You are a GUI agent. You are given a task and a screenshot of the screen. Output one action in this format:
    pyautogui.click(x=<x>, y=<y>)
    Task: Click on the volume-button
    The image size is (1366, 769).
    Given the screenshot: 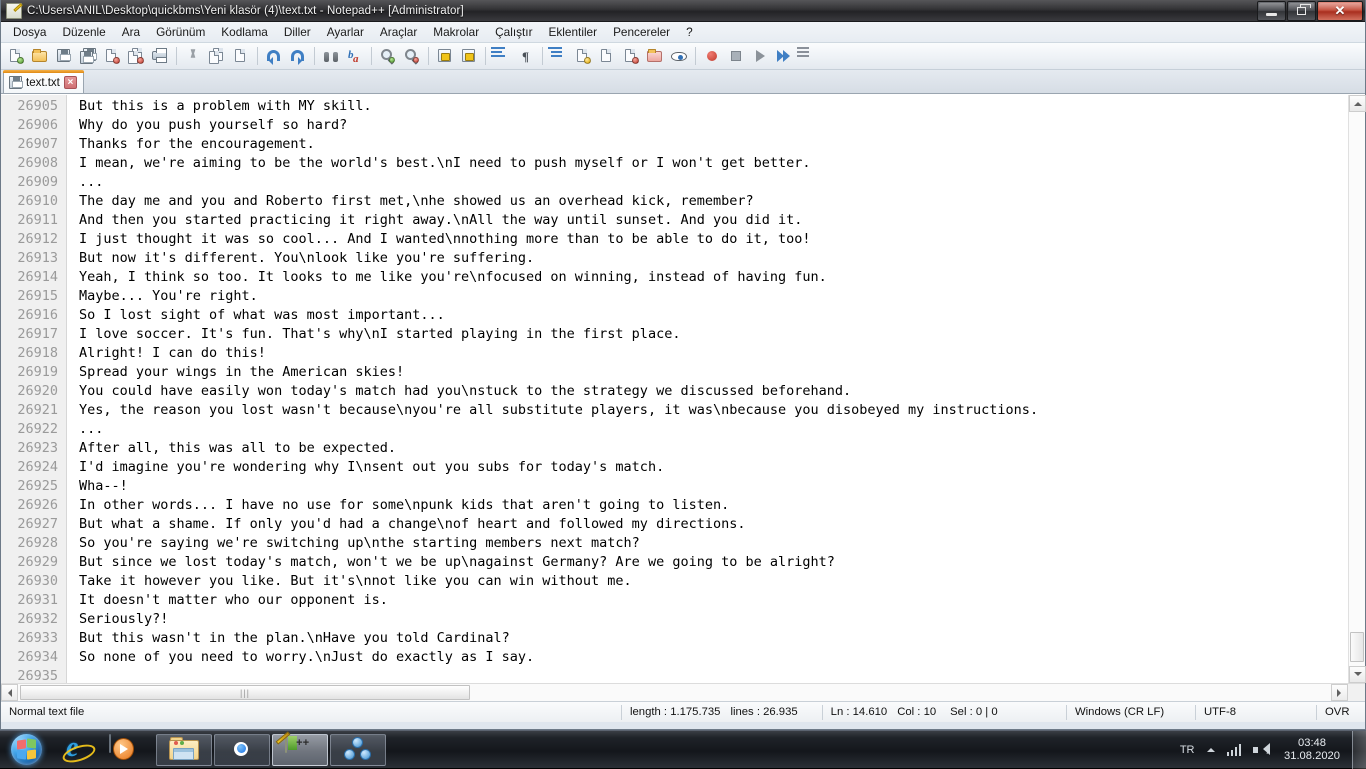 What is the action you would take?
    pyautogui.click(x=1260, y=749)
    